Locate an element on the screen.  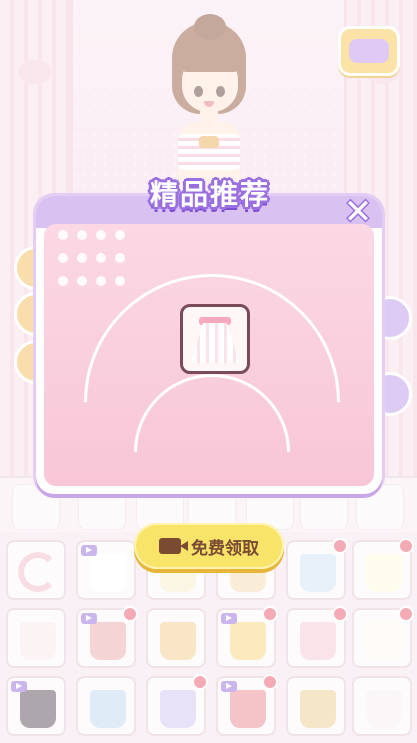
claim-button-label: 免费领取 is located at coordinates (225, 548).